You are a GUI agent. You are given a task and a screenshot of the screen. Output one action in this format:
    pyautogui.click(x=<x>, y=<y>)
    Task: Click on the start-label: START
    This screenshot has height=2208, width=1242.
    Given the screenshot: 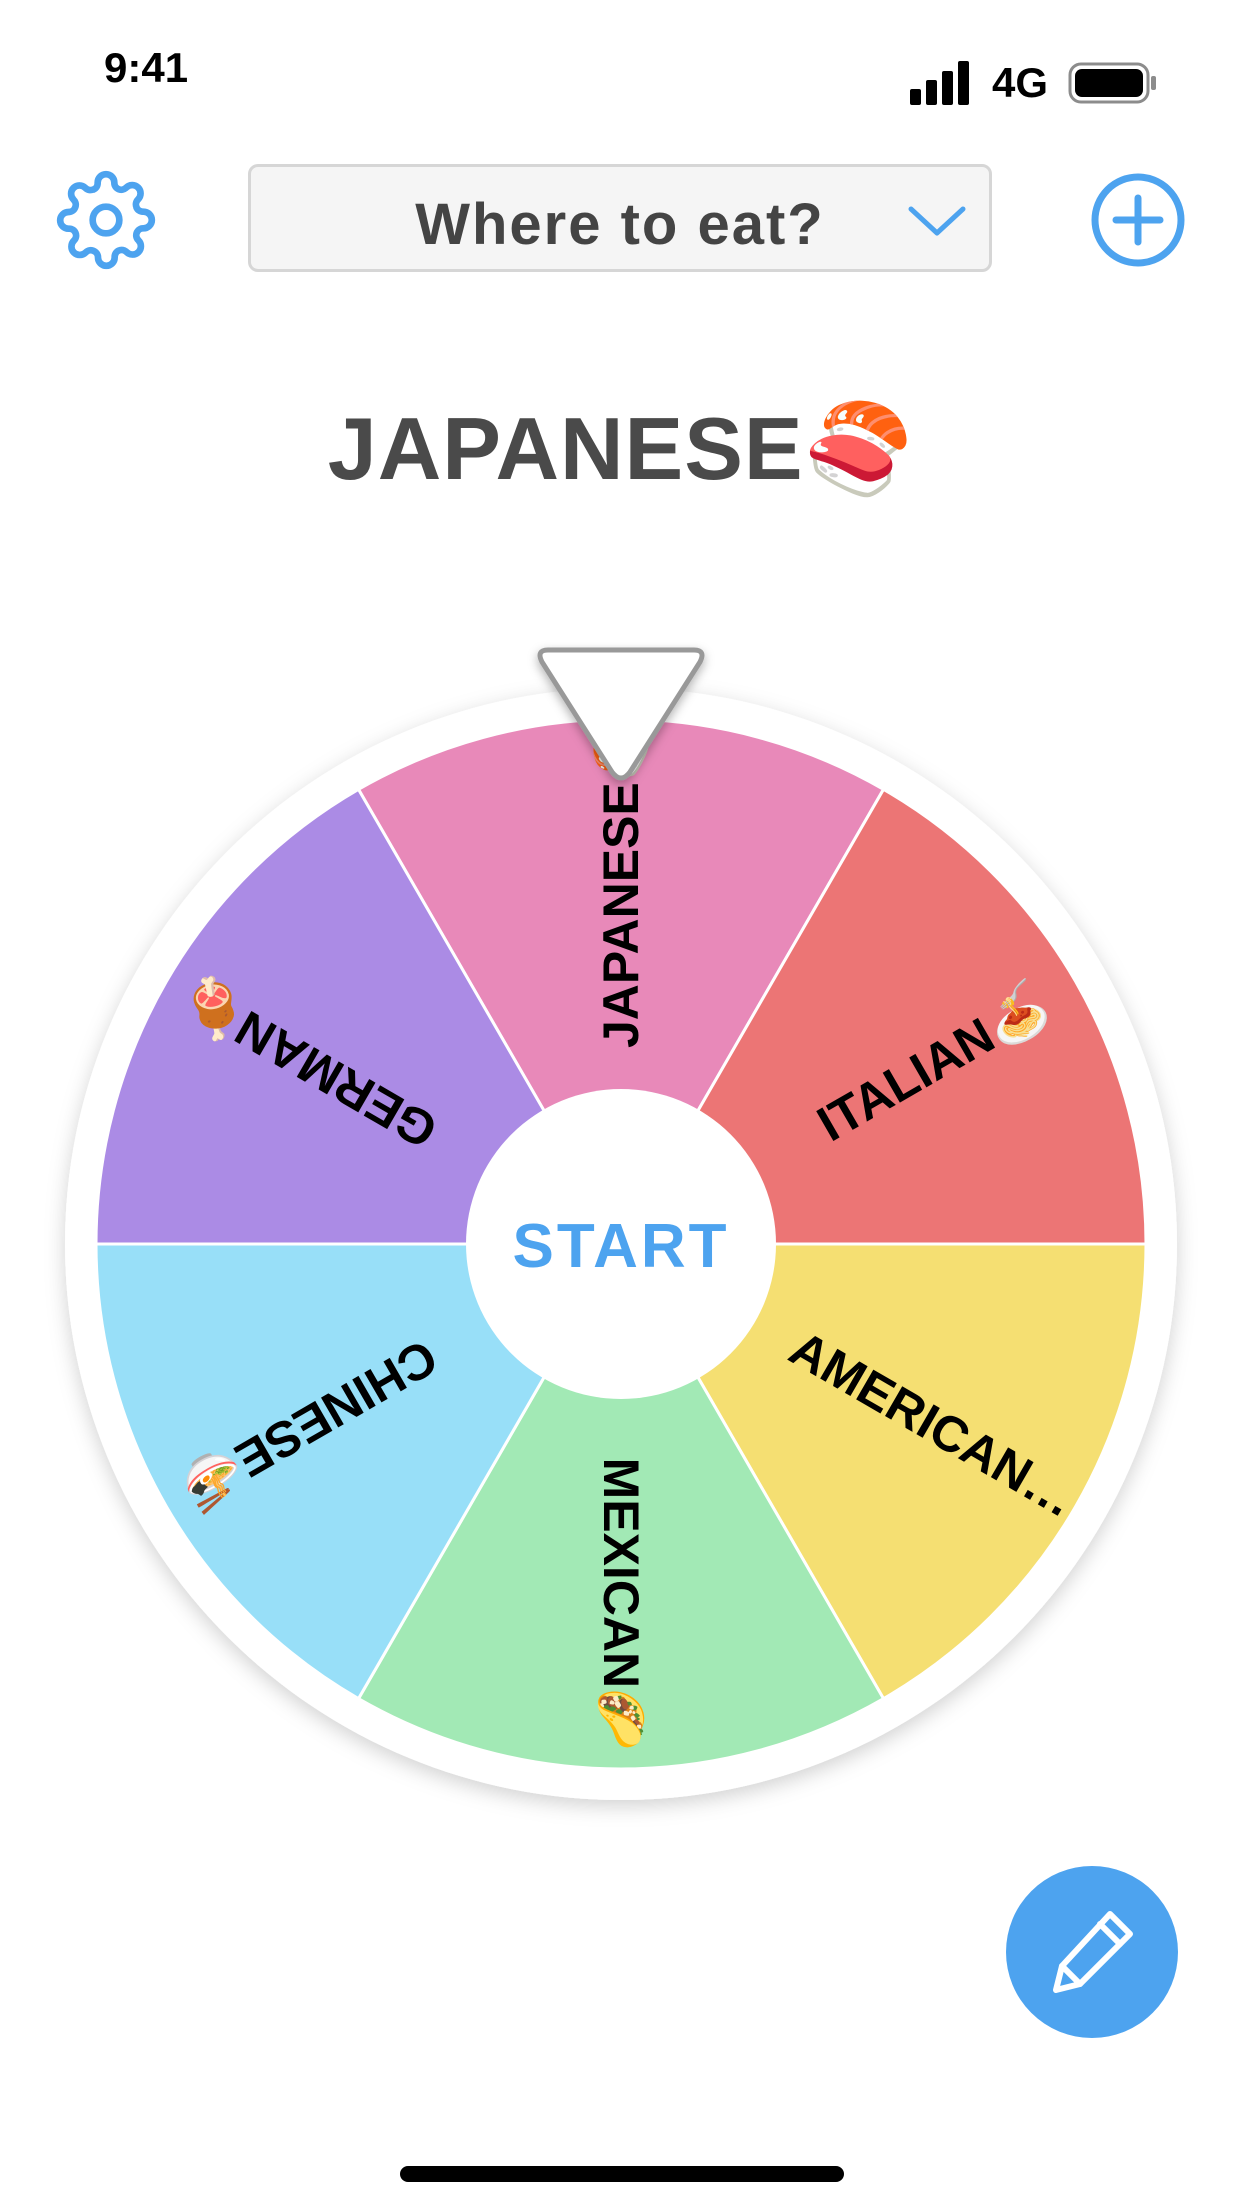 What is the action you would take?
    pyautogui.click(x=621, y=1246)
    